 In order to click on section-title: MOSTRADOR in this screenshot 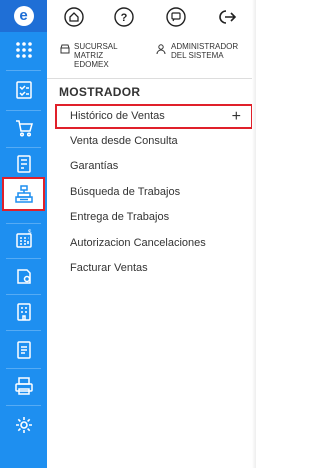, I will do `click(100, 92)`.